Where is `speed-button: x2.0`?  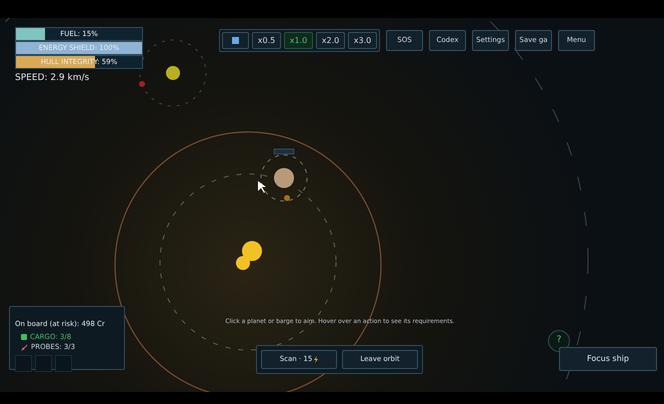
speed-button: x2.0 is located at coordinates (330, 40).